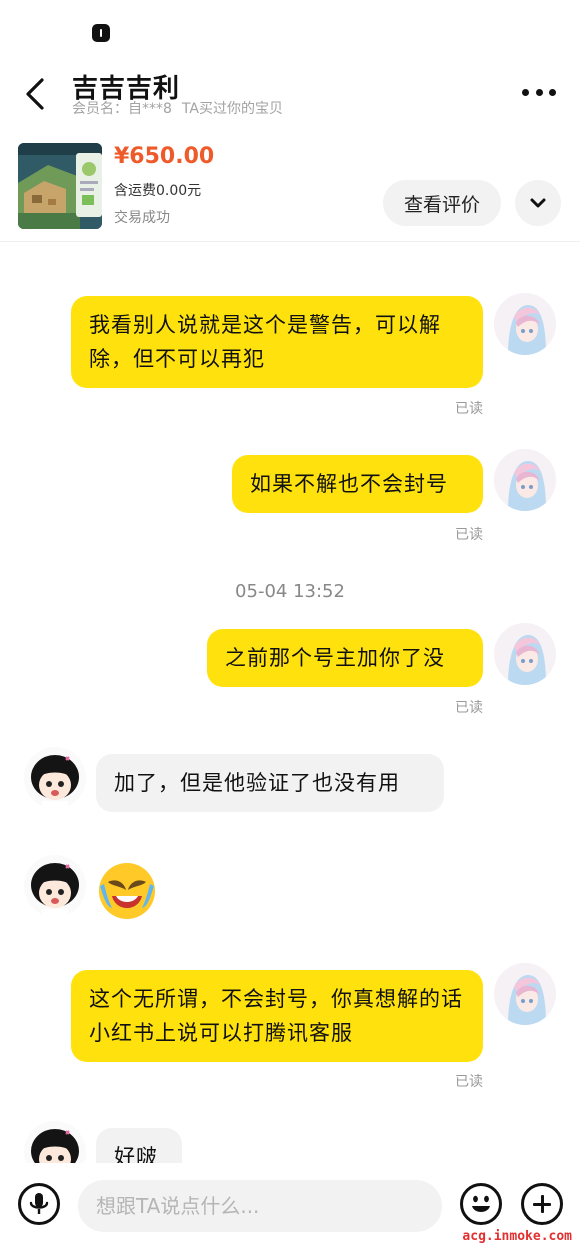 The image size is (580, 1252). Describe the element at coordinates (270, 783) in the screenshot. I see `contact-message-bubble: 加了，但是他验证了也没有用` at that location.